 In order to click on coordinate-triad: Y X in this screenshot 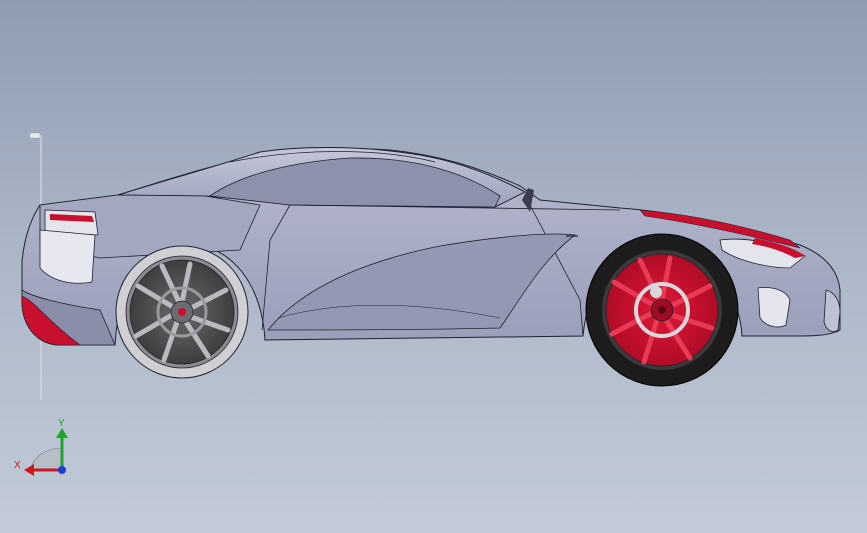, I will do `click(41, 447)`.